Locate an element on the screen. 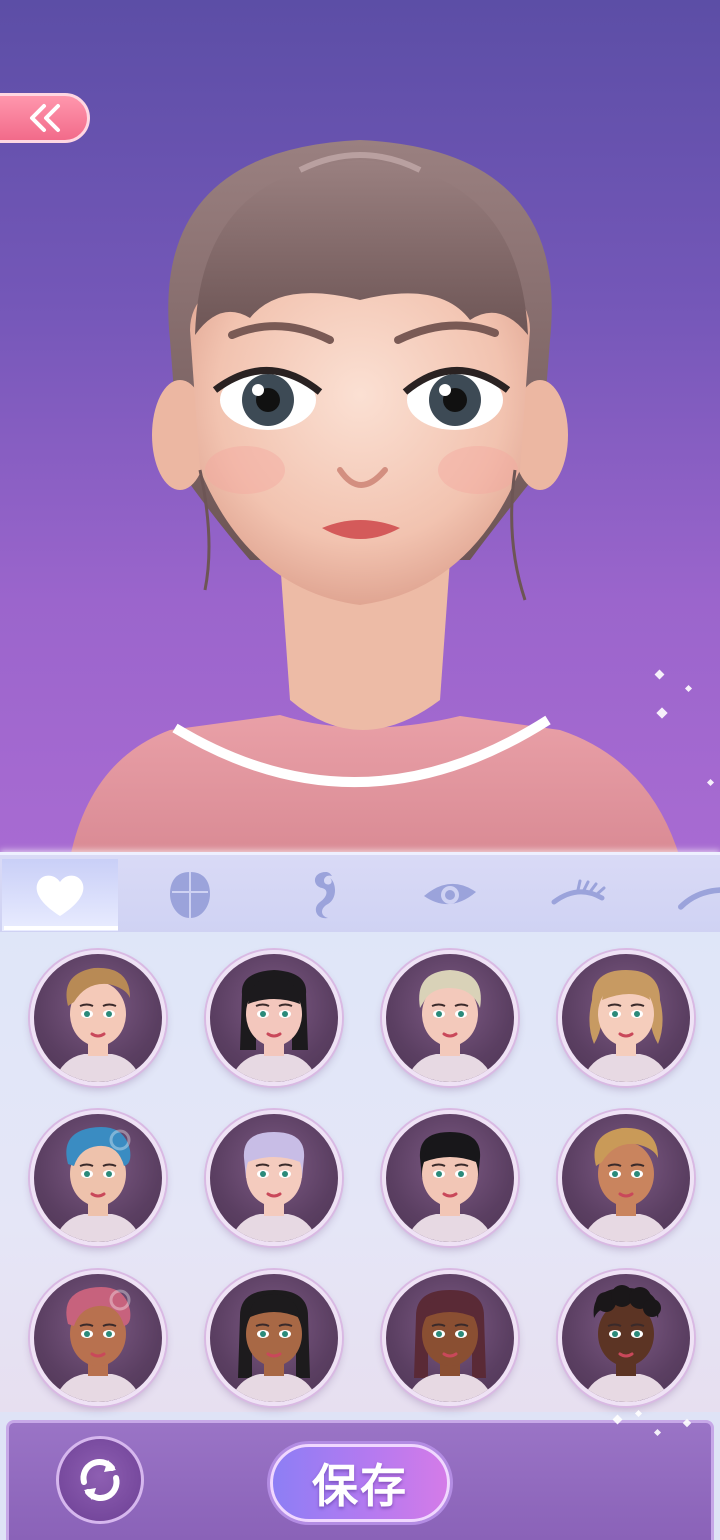  tab-eyelashes is located at coordinates (580, 895).